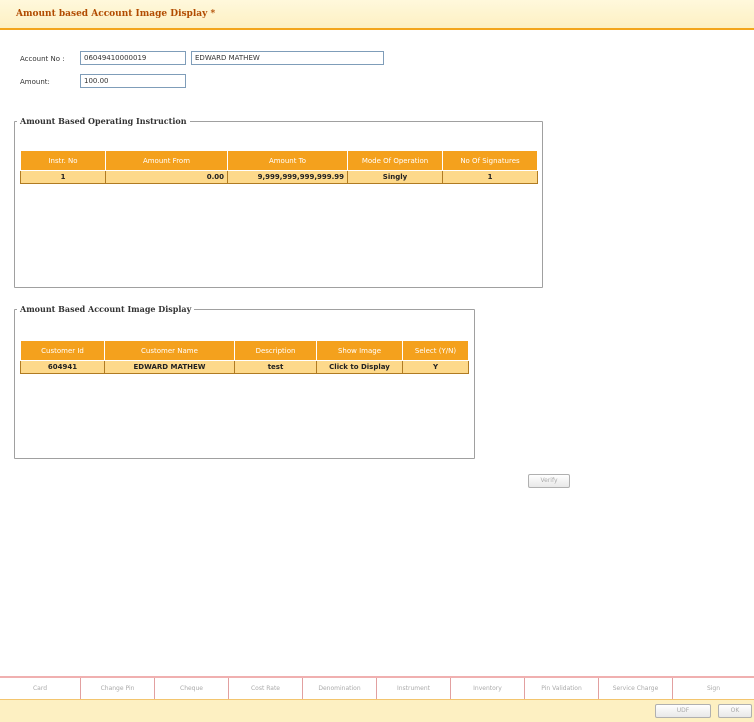  Describe the element at coordinates (103, 121) in the screenshot. I see `operating-instruction-legend: Amount Based Operating Instruction` at that location.